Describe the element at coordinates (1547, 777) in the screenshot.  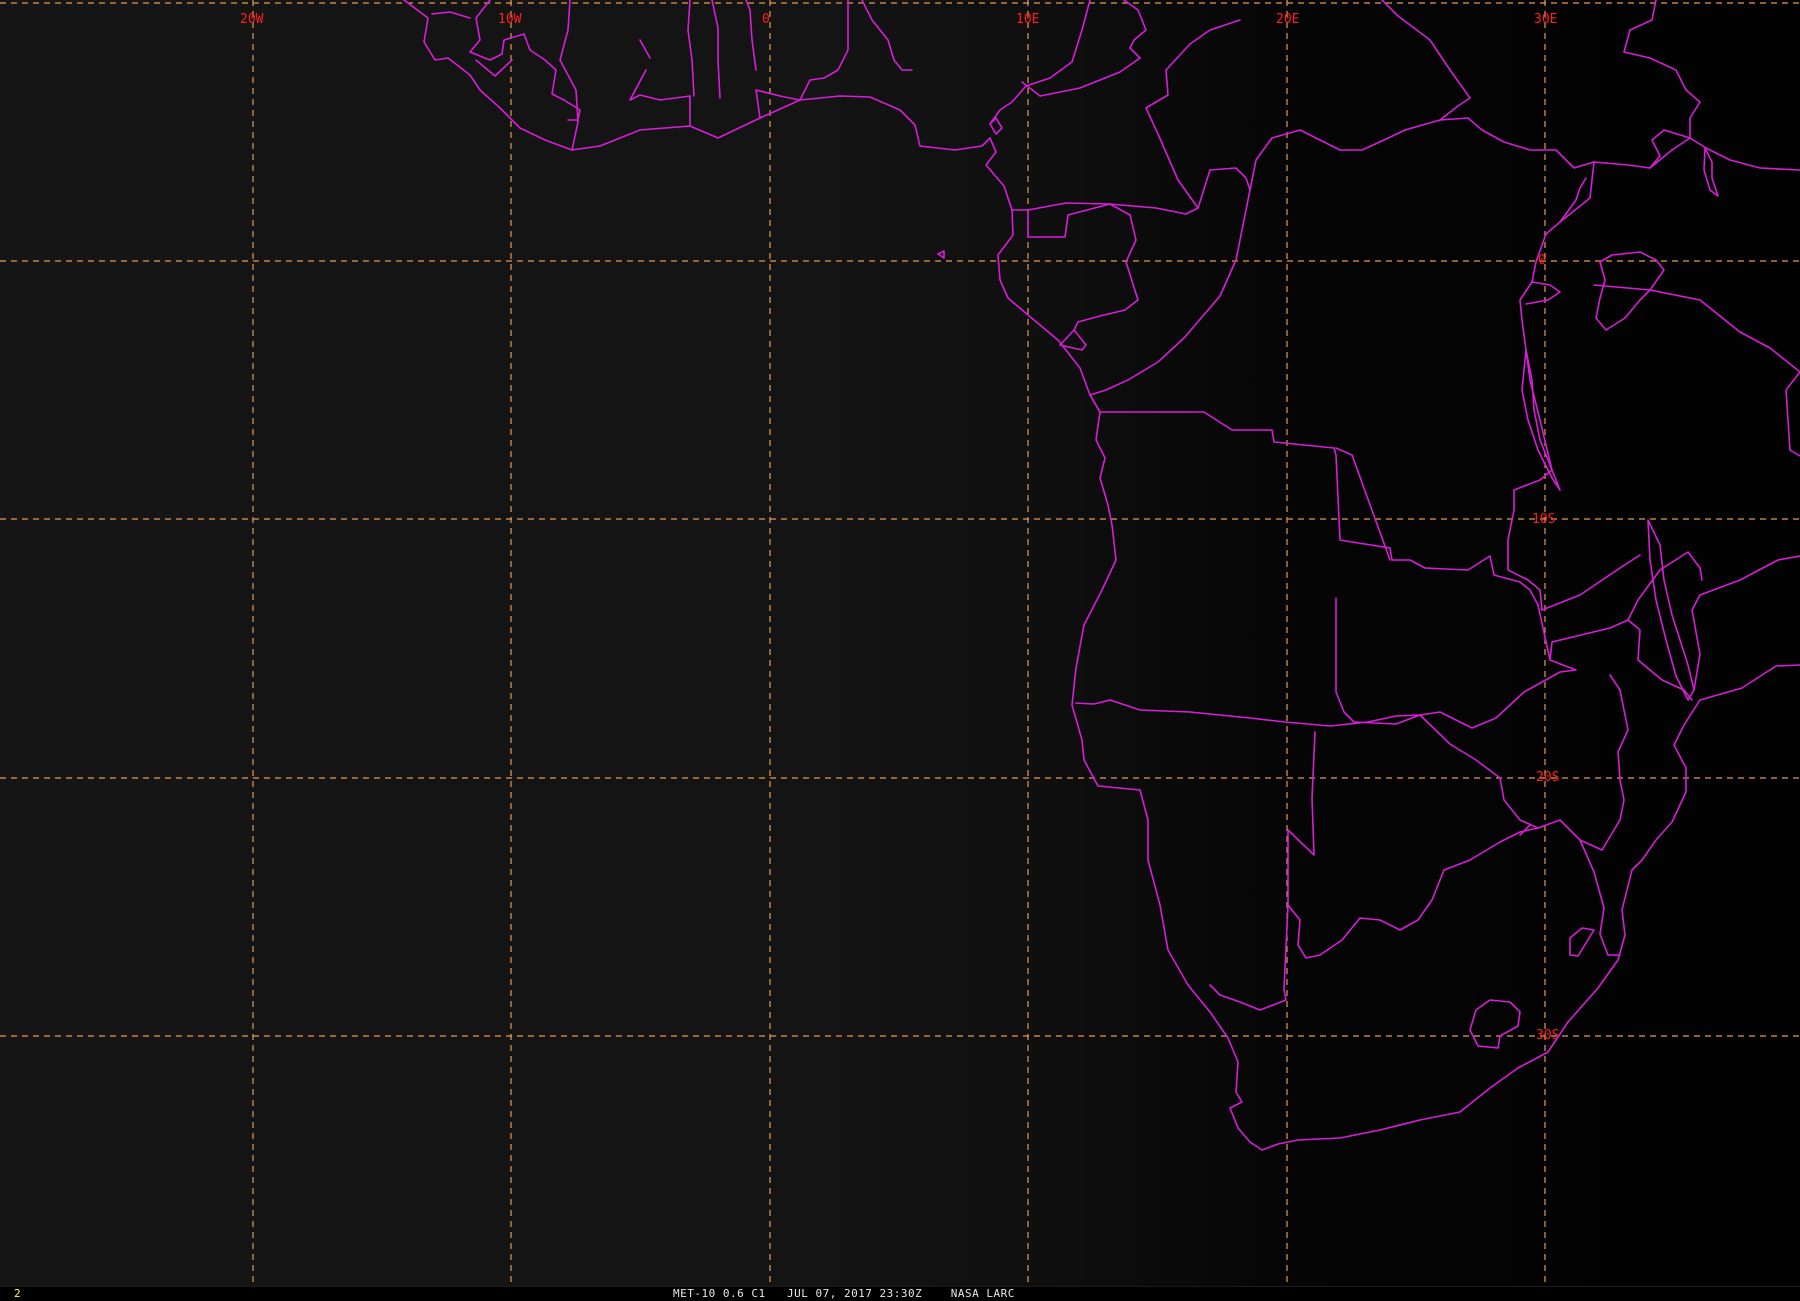
I see `lat-label-20s: 20S` at that location.